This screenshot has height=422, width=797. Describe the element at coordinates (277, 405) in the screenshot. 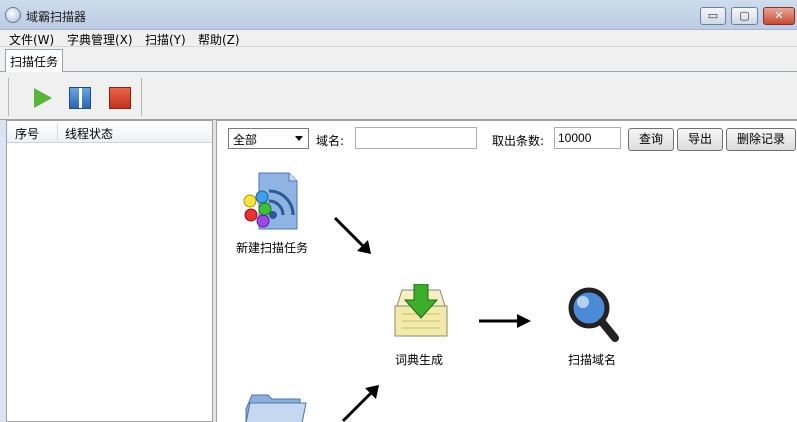

I see `folder-icon` at that location.